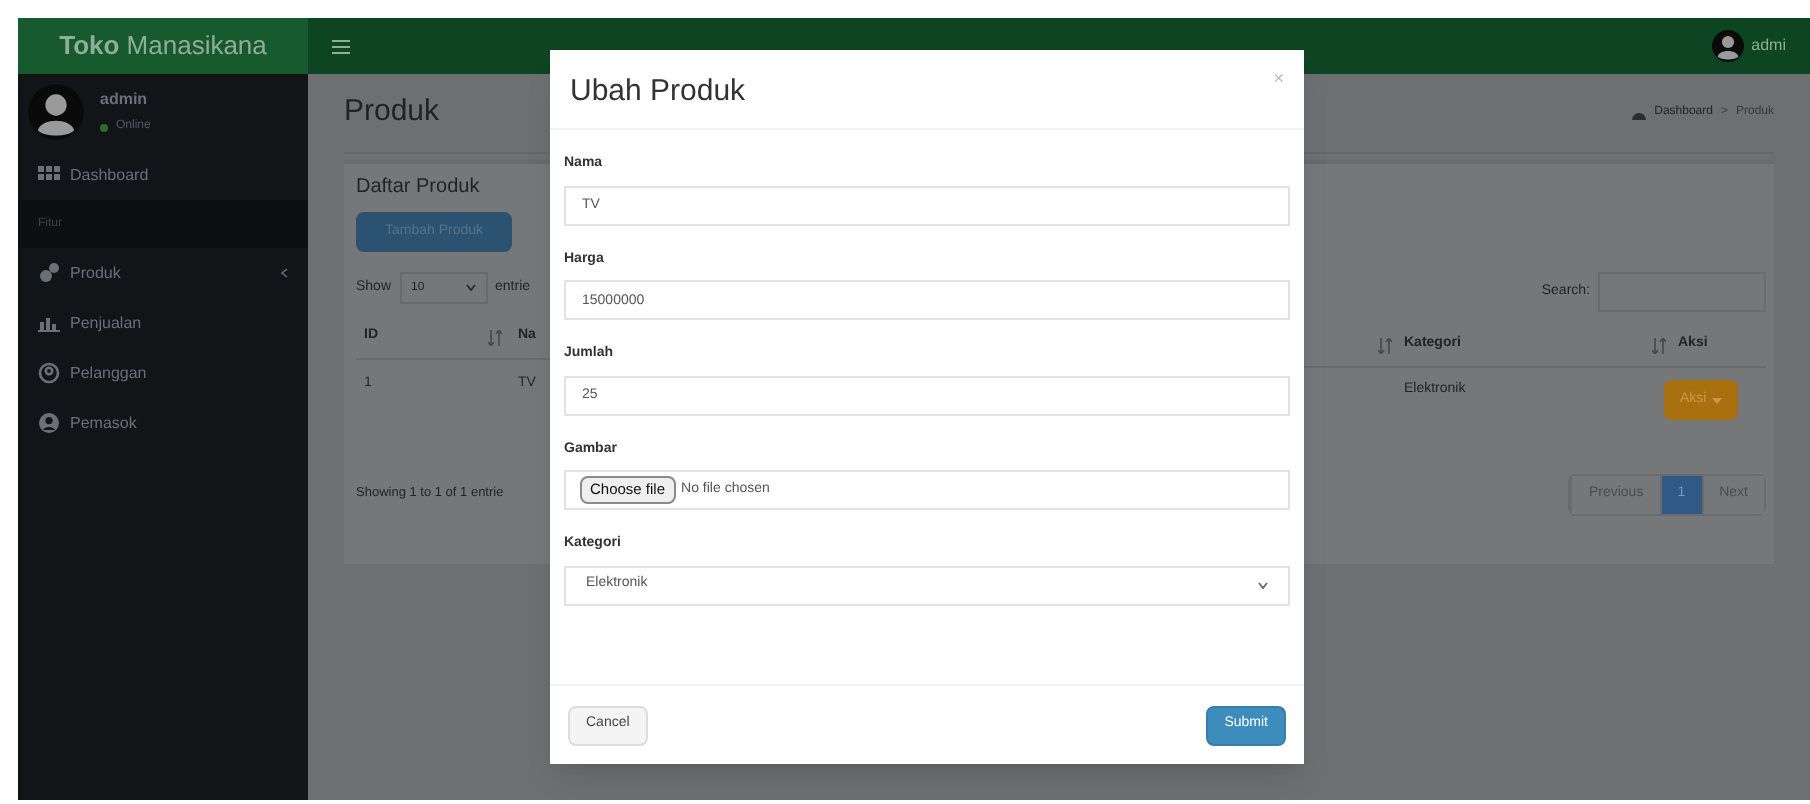 The image size is (1810, 804). Describe the element at coordinates (49, 323) in the screenshot. I see `bar-chart-icon` at that location.